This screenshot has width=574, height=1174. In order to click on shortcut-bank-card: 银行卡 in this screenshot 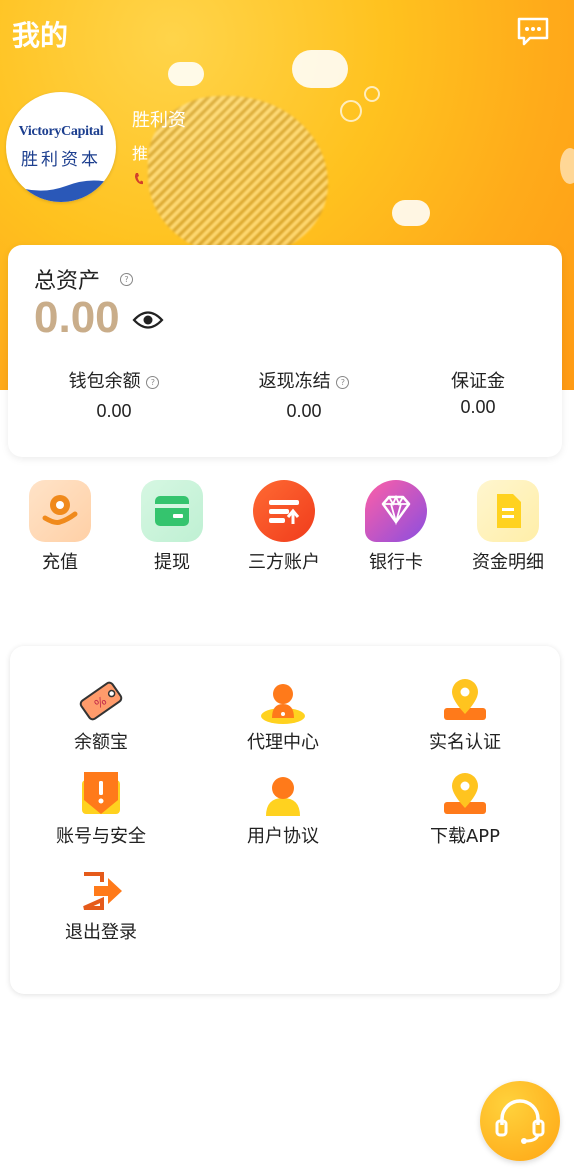, I will do `click(396, 527)`.